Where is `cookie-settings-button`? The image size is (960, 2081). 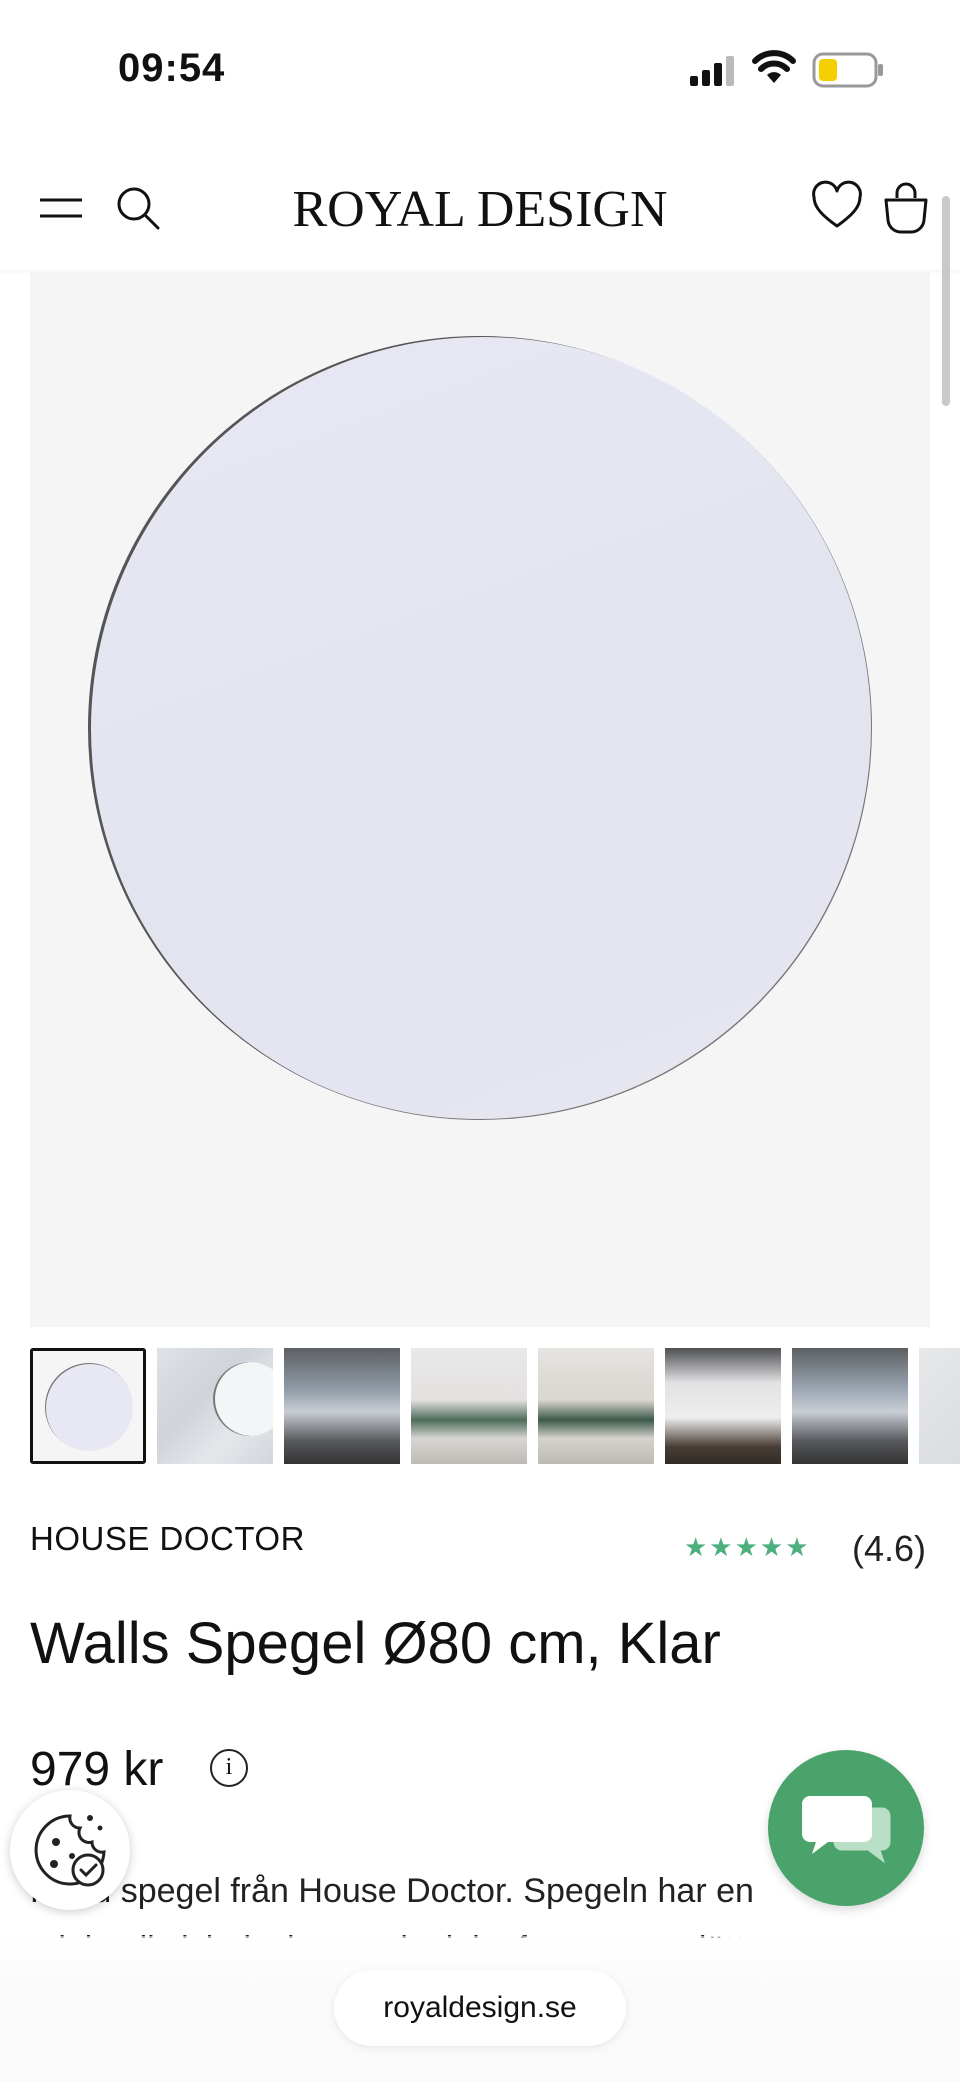 cookie-settings-button is located at coordinates (70, 1850).